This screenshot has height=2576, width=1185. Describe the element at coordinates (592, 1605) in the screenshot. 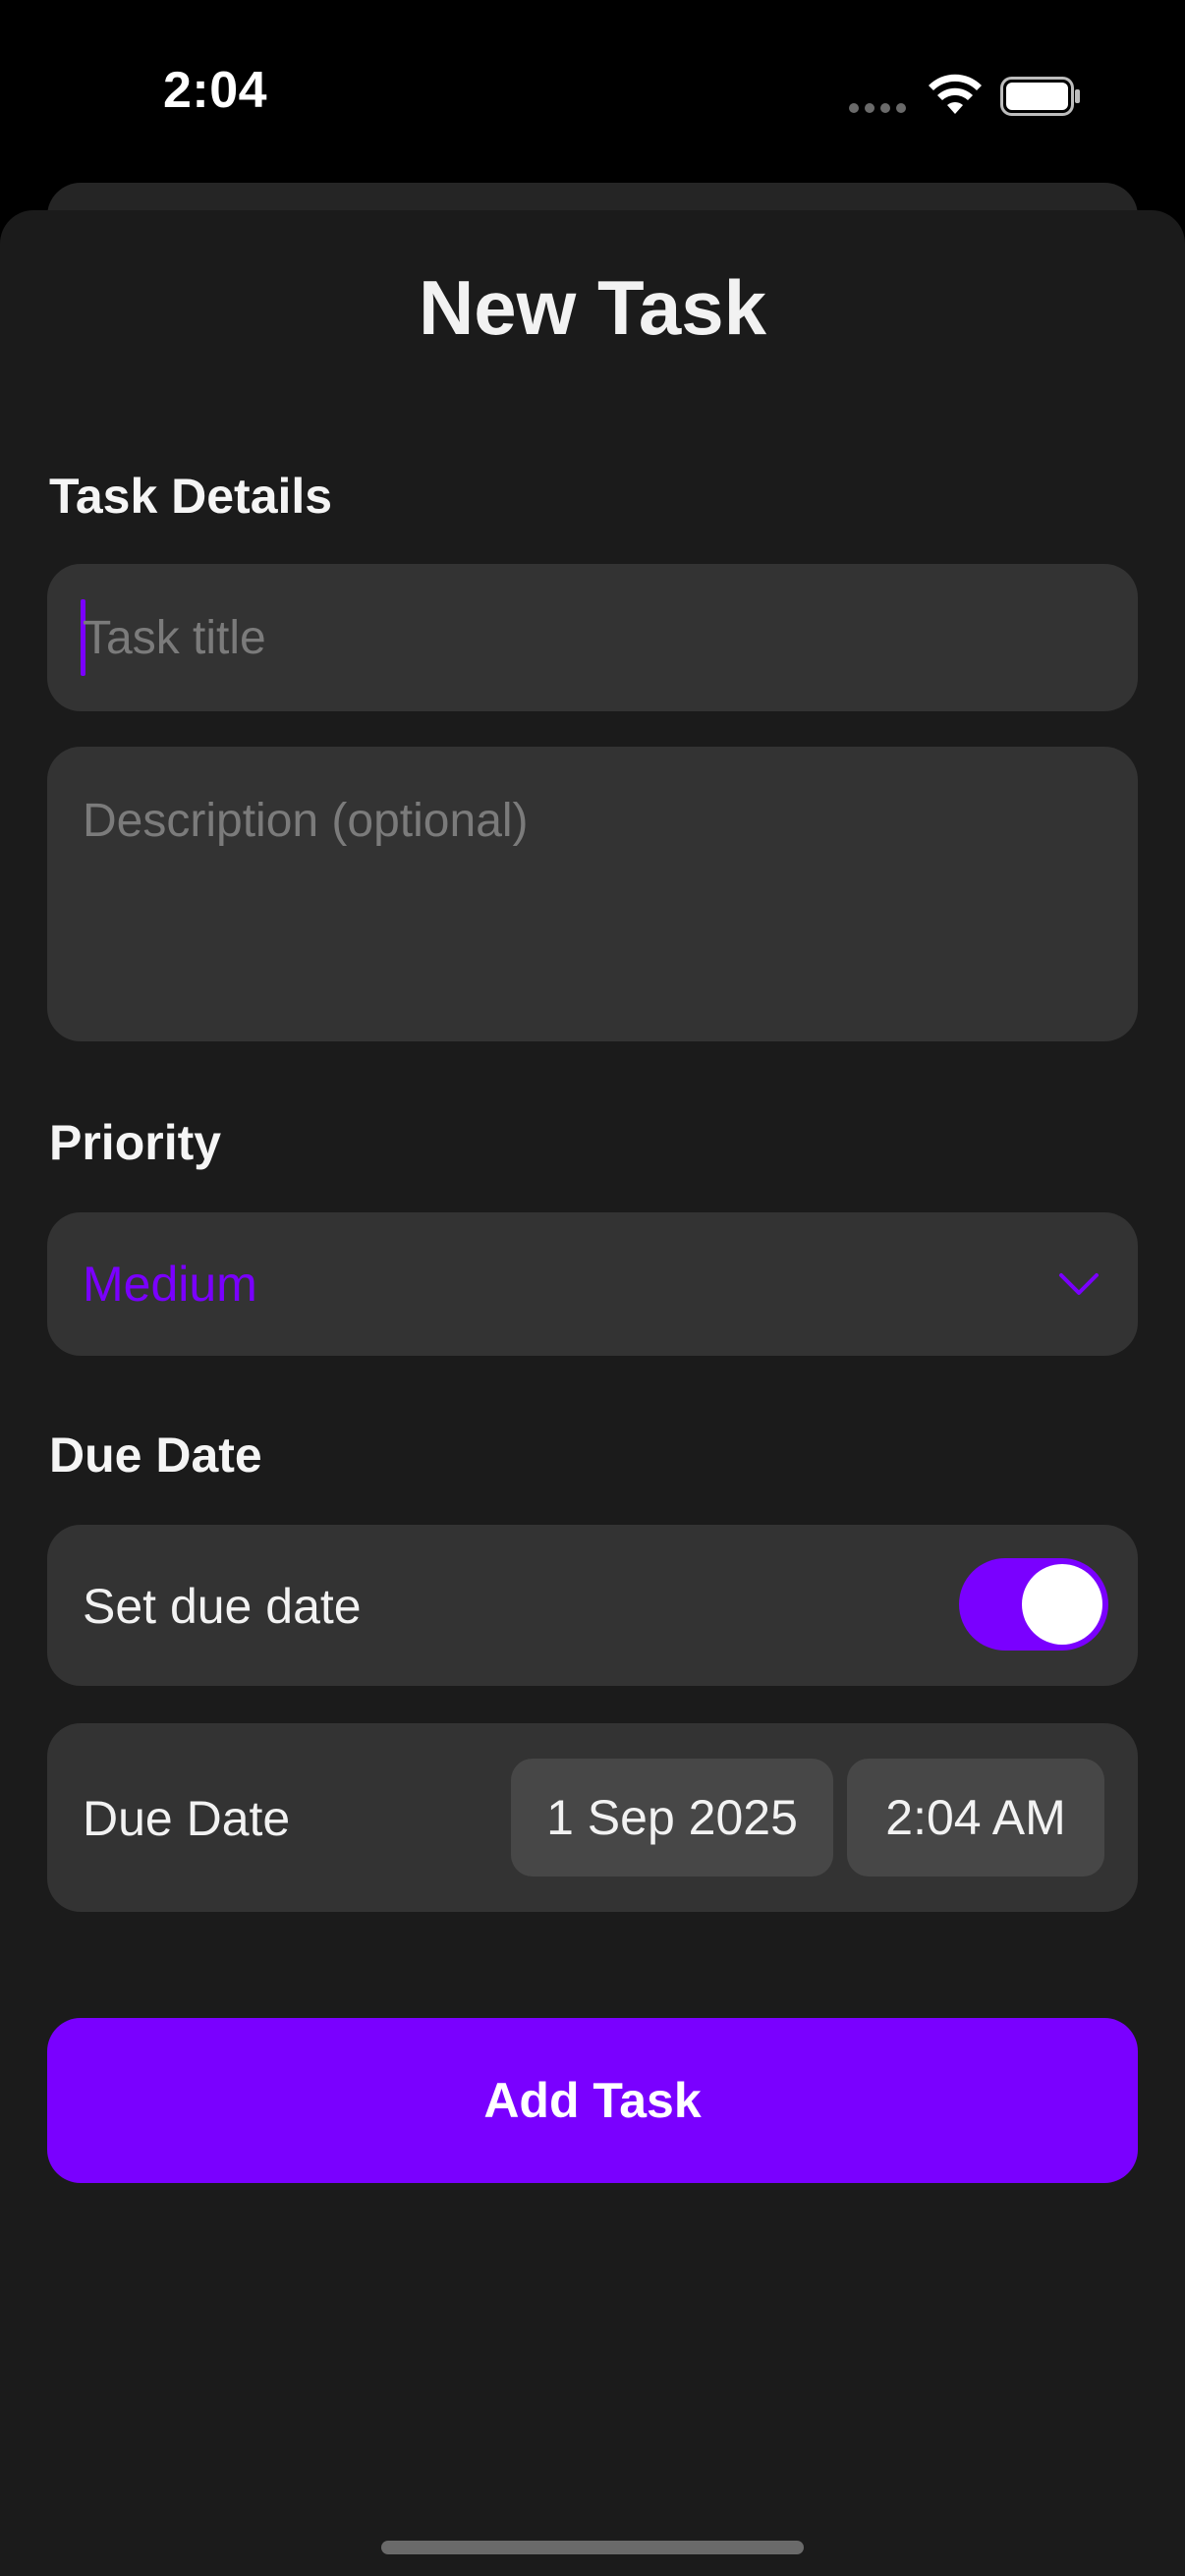

I see `set-due-date-row: Set due date` at that location.